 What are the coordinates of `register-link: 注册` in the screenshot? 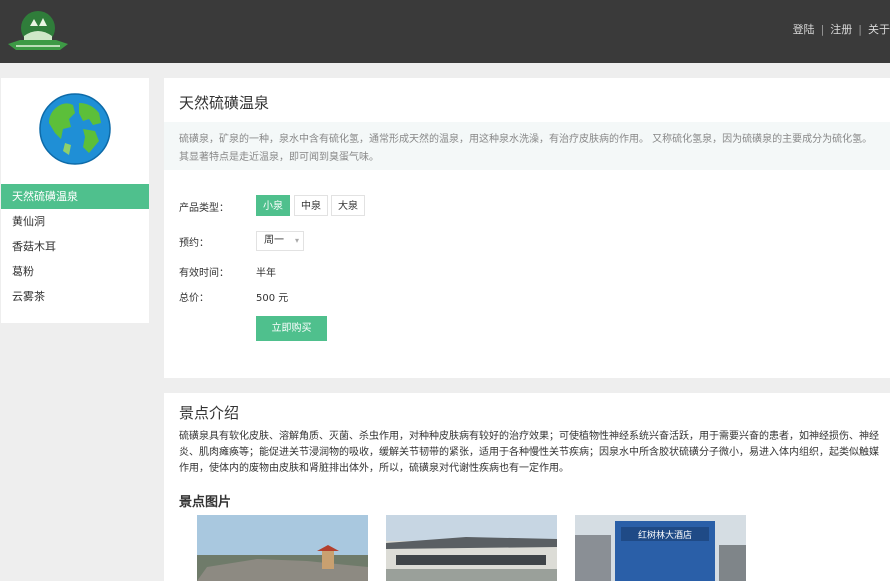 It's located at (841, 29).